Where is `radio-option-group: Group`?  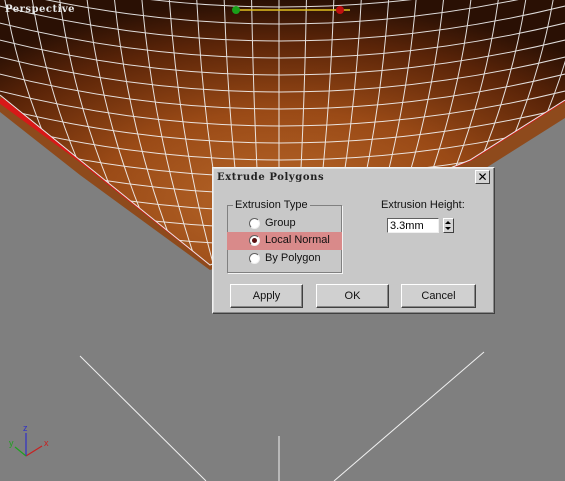
radio-option-group: Group is located at coordinates (284, 224).